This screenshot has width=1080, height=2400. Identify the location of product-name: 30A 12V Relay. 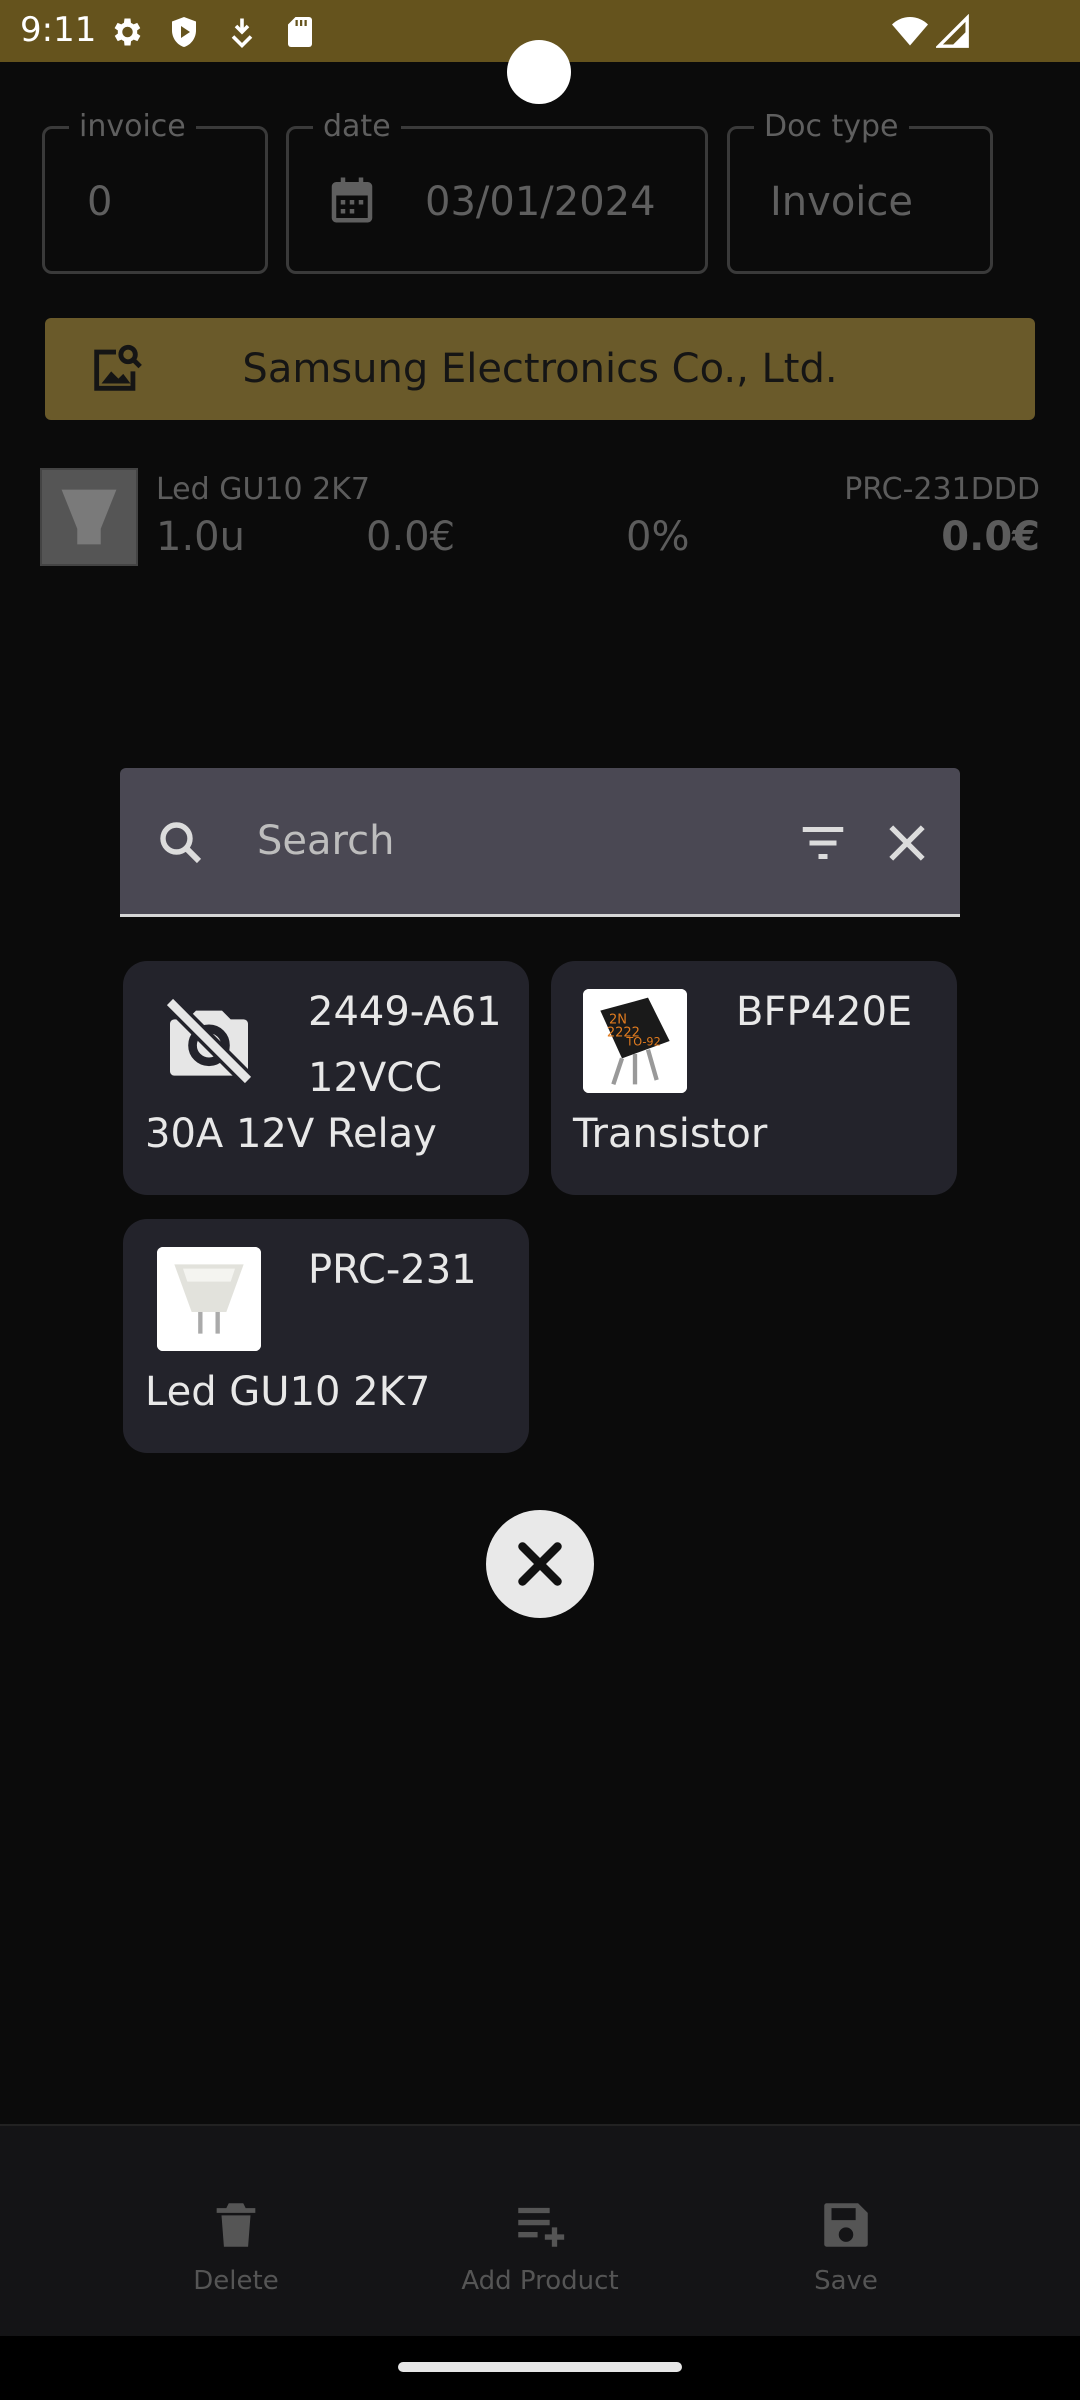
(291, 1134).